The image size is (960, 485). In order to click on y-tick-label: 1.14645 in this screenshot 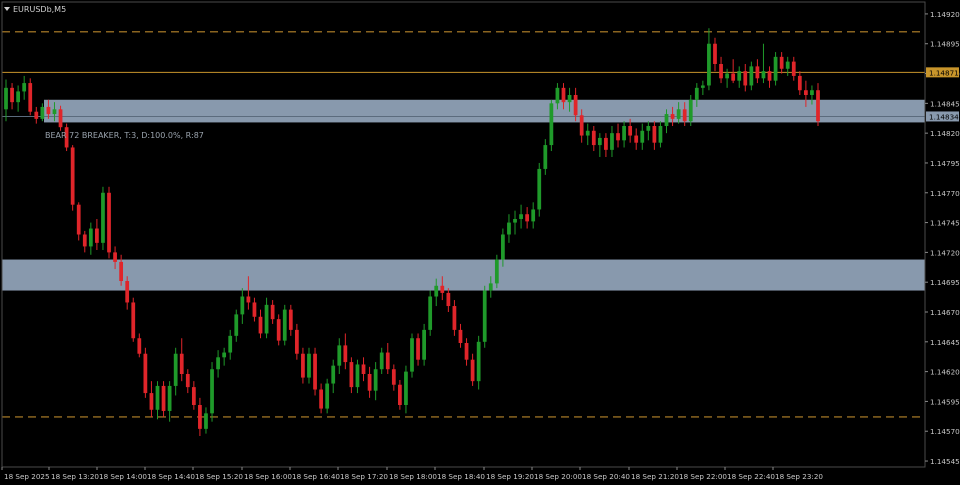, I will do `click(945, 342)`.